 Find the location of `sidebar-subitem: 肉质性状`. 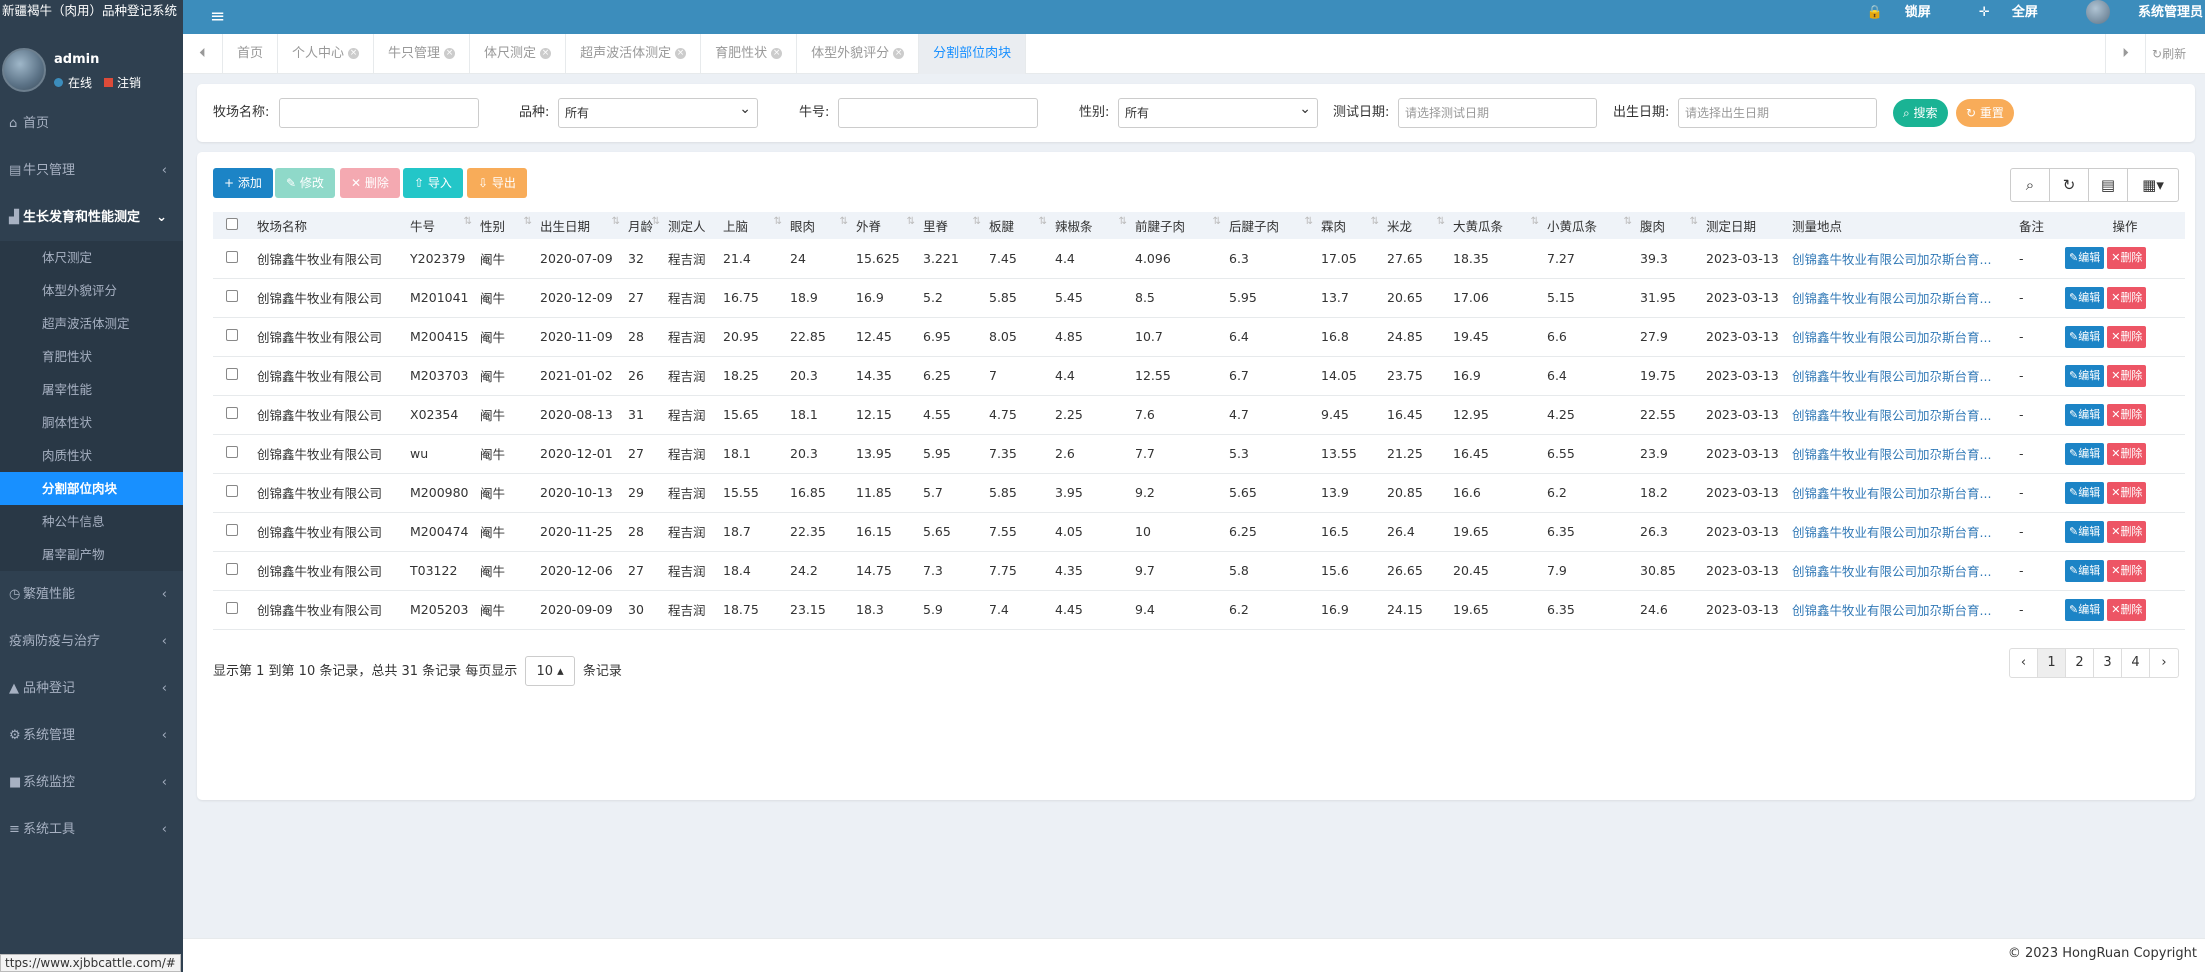

sidebar-subitem: 肉质性状 is located at coordinates (91, 455).